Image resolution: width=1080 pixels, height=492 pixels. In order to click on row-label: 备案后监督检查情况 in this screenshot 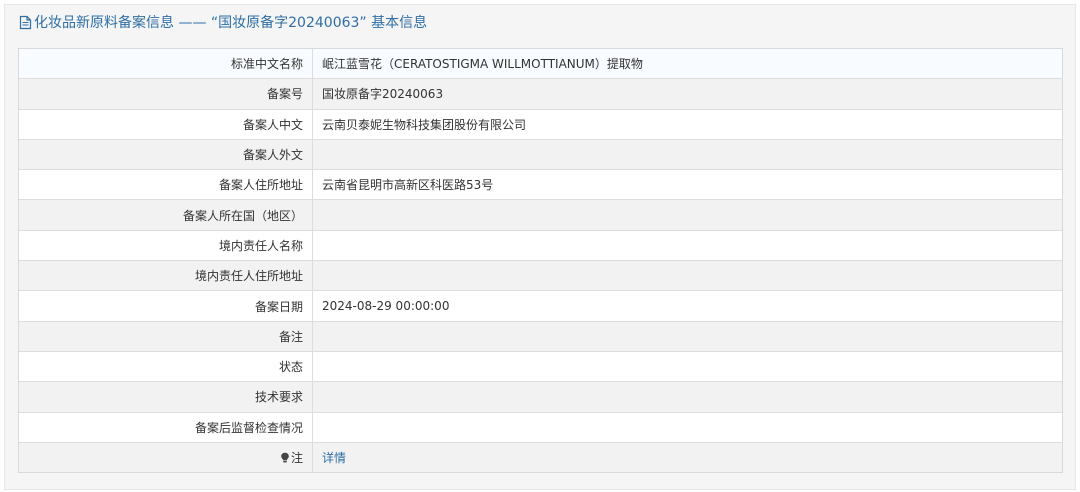, I will do `click(166, 427)`.